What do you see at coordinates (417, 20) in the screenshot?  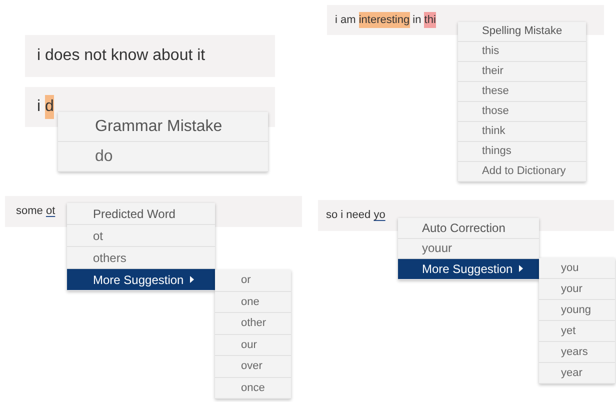 I see `field-text: in` at bounding box center [417, 20].